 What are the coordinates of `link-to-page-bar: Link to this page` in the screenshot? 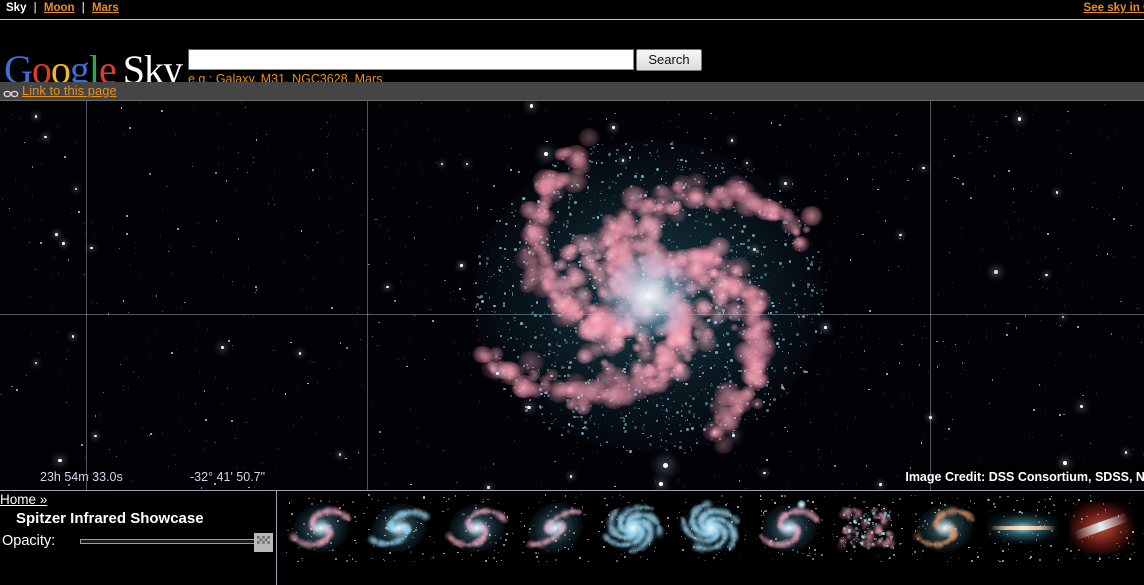 It's located at (572, 91).